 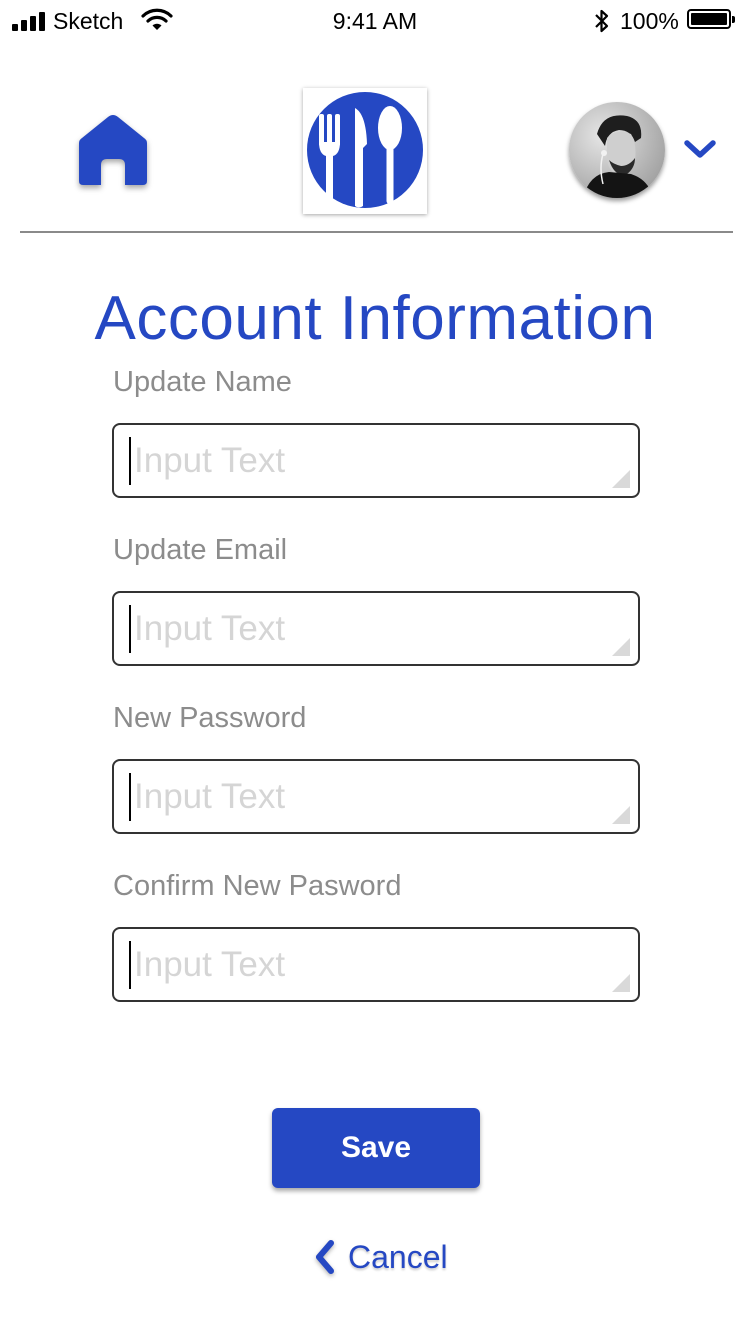 What do you see at coordinates (376, 1148) in the screenshot?
I see `save-button: Save` at bounding box center [376, 1148].